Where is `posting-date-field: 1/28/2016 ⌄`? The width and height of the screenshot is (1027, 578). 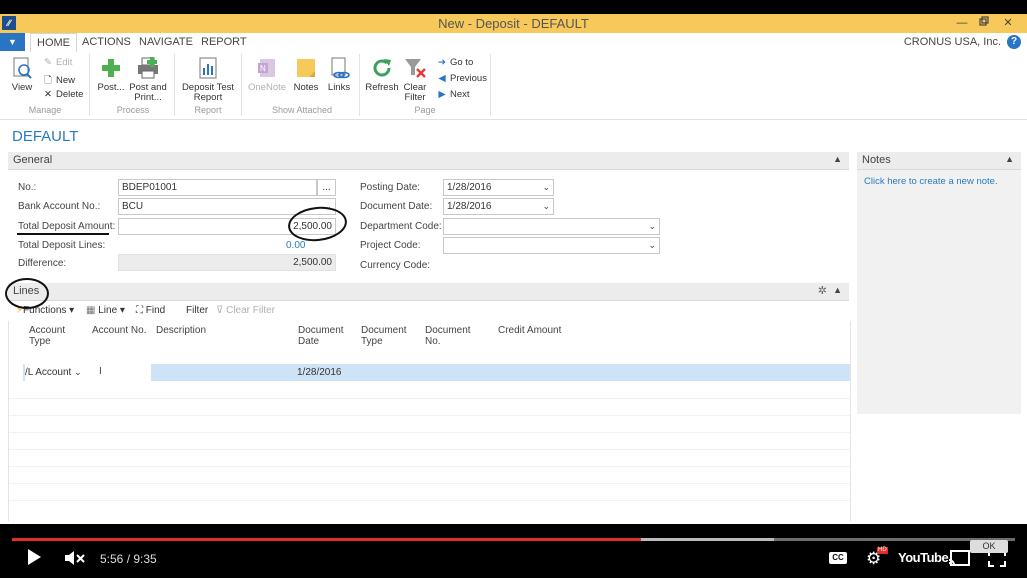
posting-date-field: 1/28/2016 ⌄ is located at coordinates (498, 187).